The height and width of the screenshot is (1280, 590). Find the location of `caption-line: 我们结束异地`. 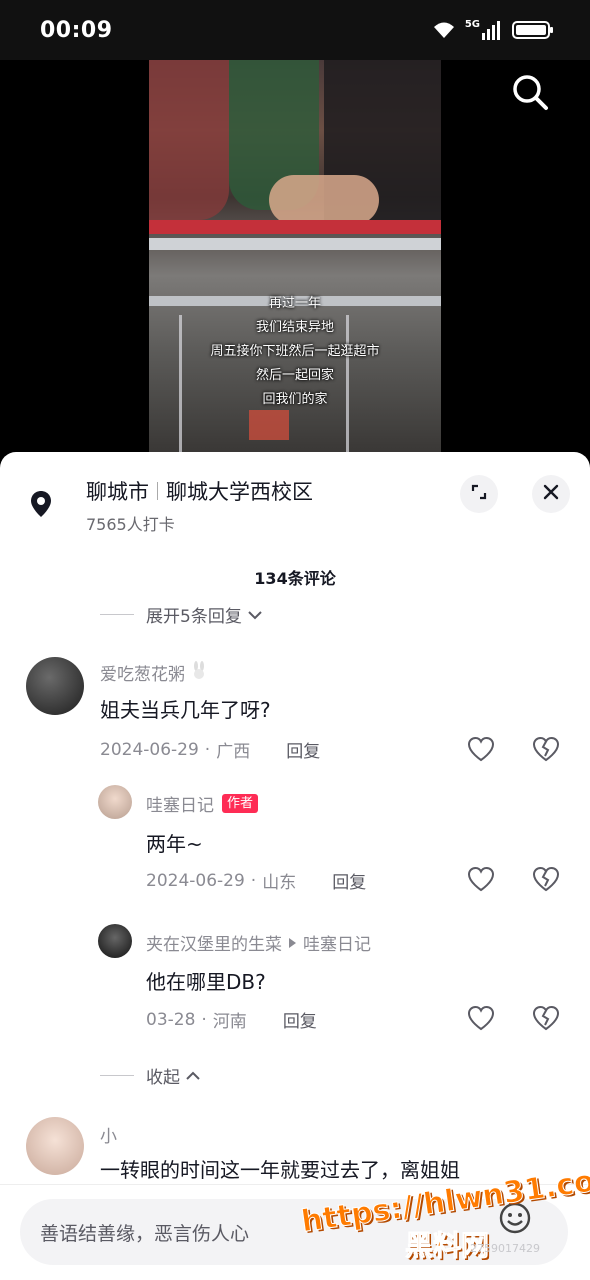

caption-line: 我们结束异地 is located at coordinates (294, 327).